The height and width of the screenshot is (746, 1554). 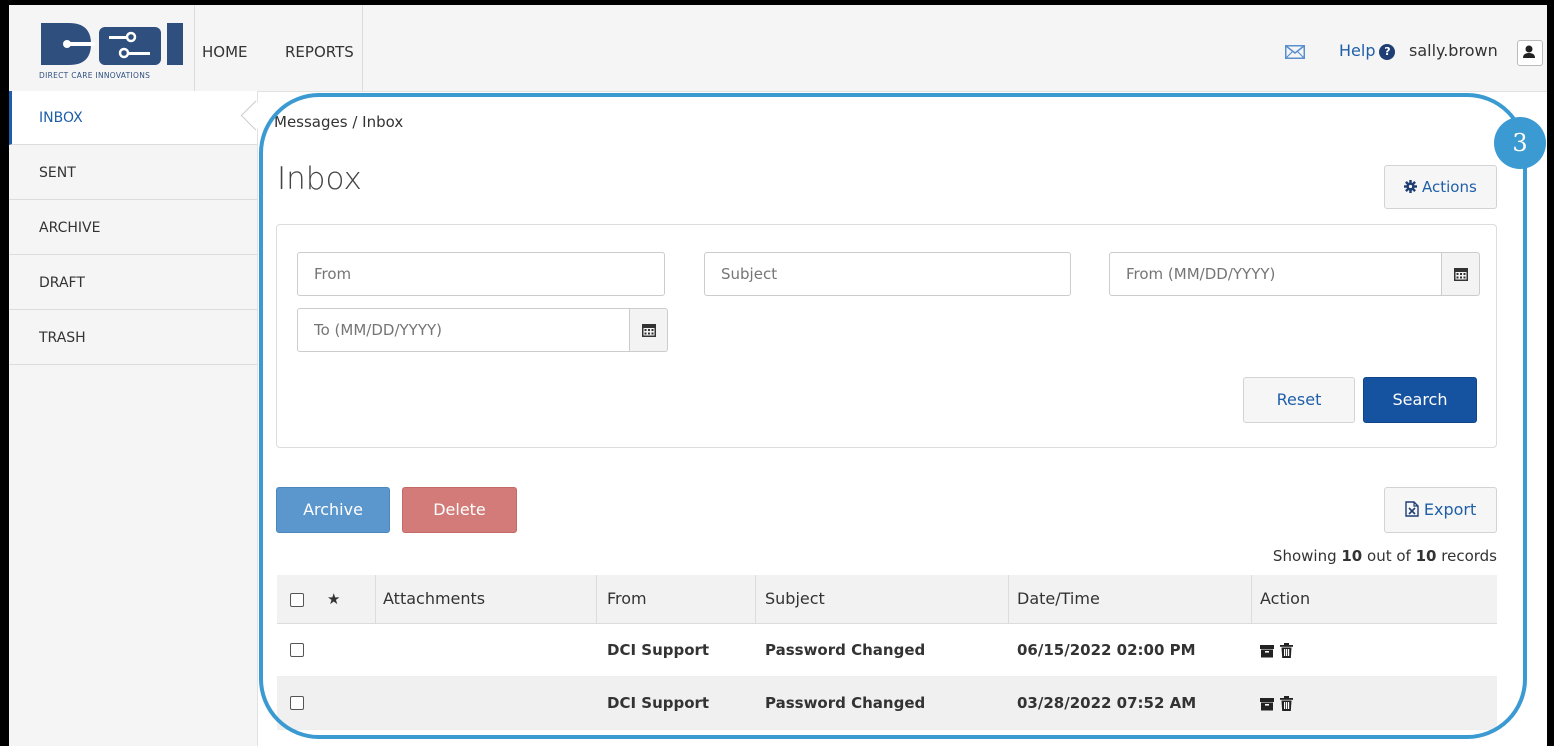 What do you see at coordinates (1420, 400) in the screenshot?
I see `search-button: Search` at bounding box center [1420, 400].